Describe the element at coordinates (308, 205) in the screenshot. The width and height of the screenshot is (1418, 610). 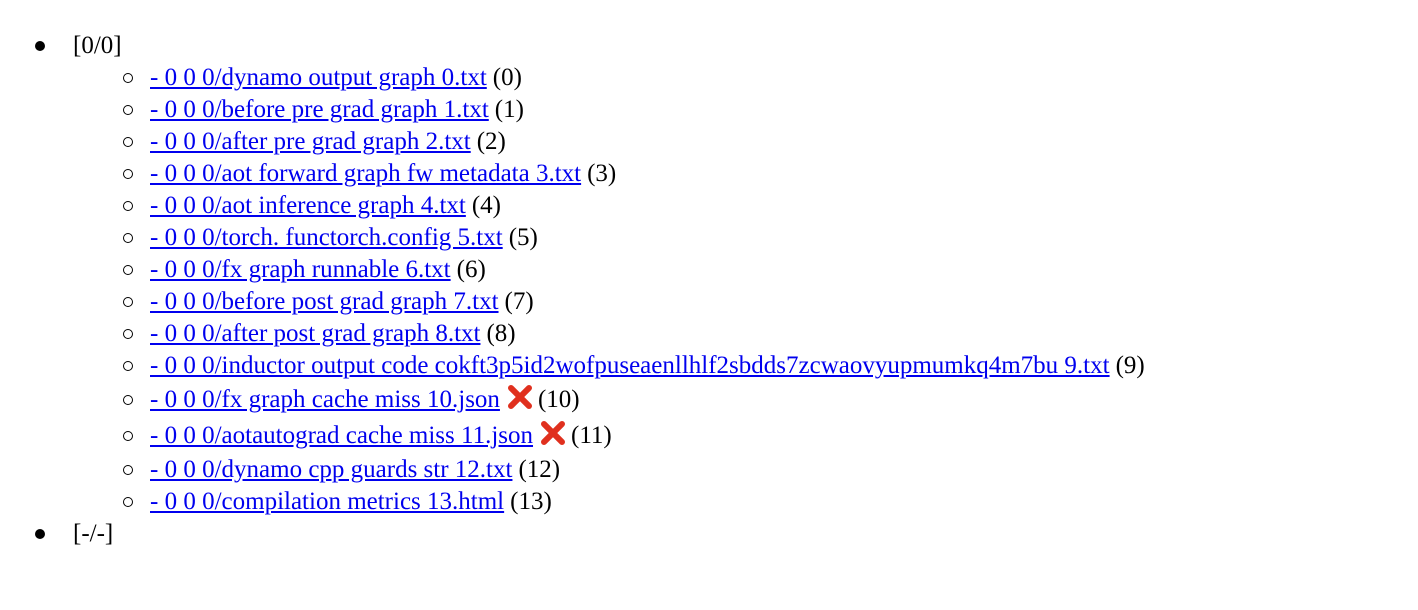
I see `artifact-link: - 0 0 0/aot inference graph 4.txt` at that location.